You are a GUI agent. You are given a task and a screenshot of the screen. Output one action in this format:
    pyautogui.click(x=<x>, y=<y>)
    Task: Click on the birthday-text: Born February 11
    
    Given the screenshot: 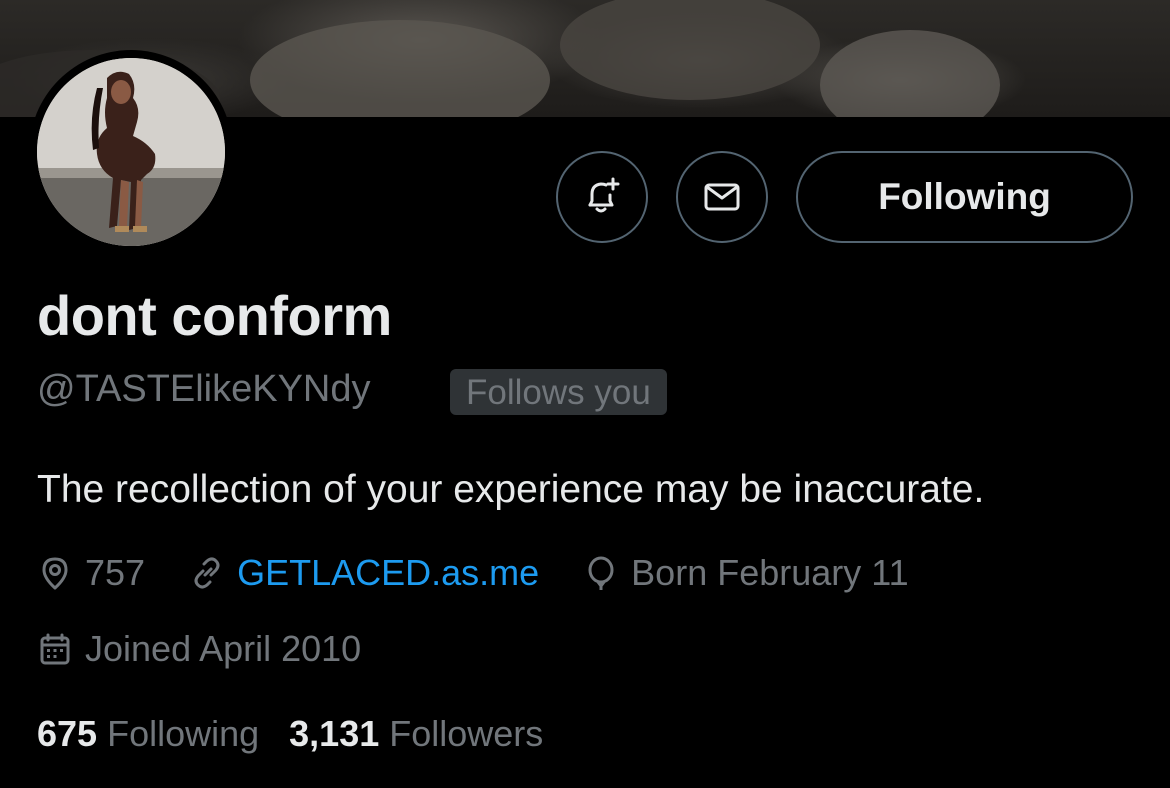 What is the action you would take?
    pyautogui.click(x=770, y=572)
    